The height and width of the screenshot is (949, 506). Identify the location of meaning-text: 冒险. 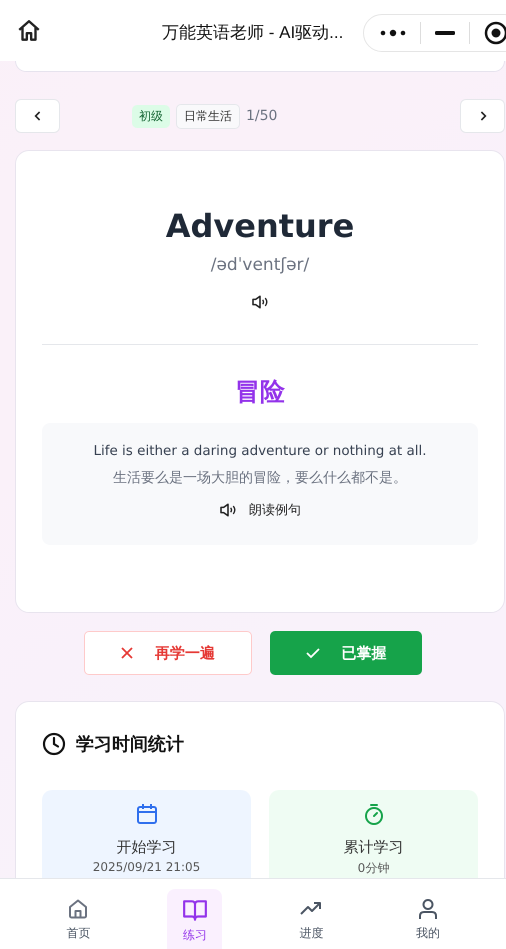
(260, 392).